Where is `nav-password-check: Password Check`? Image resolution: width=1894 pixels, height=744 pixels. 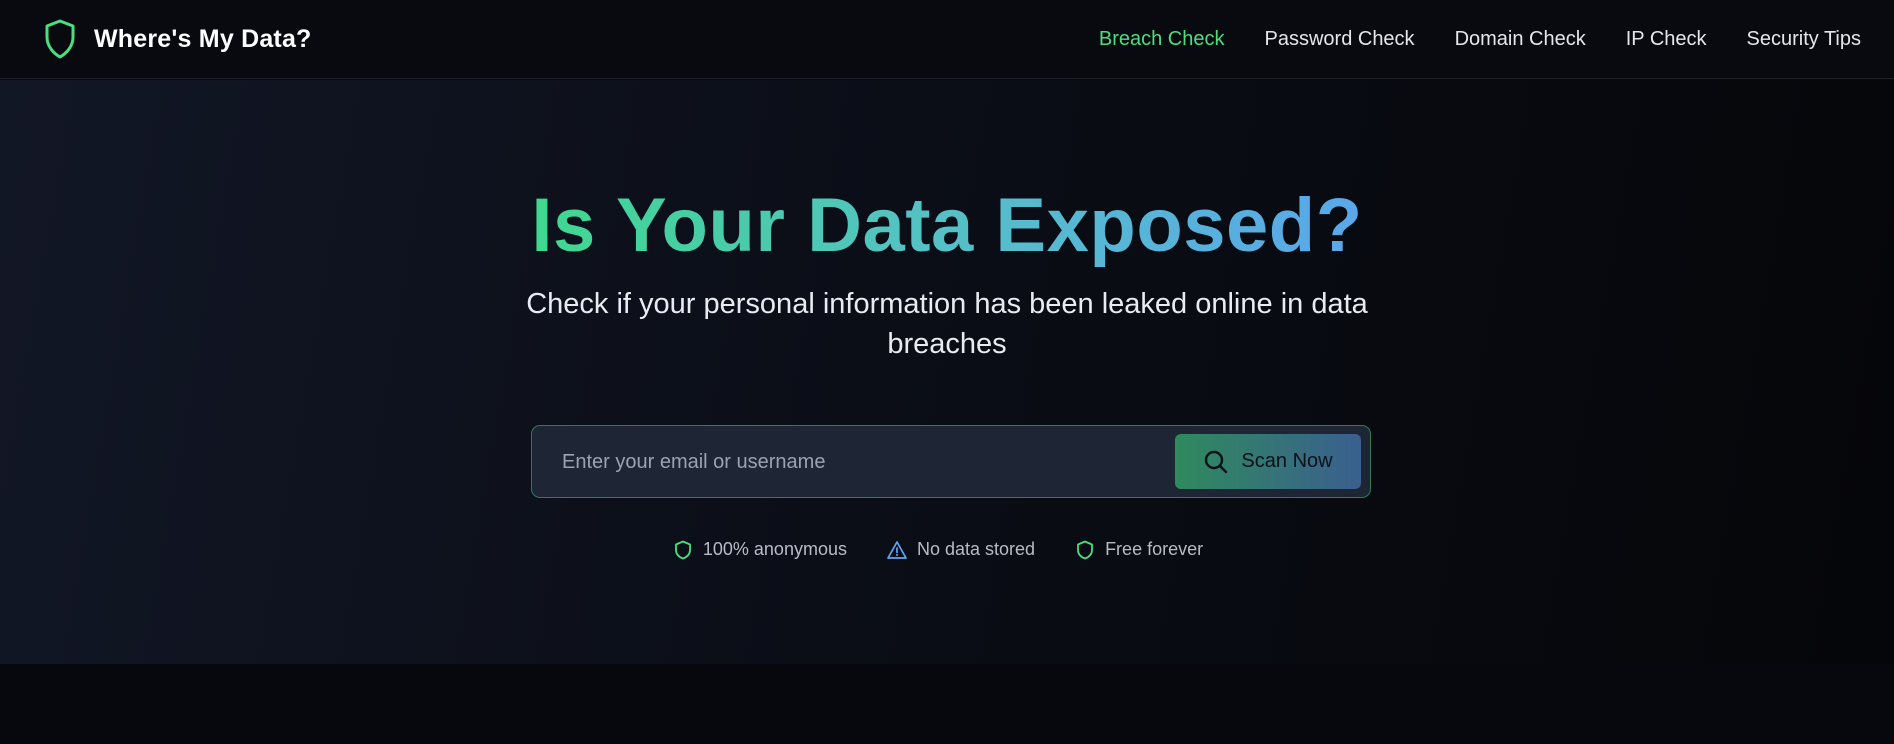 nav-password-check: Password Check is located at coordinates (1340, 39).